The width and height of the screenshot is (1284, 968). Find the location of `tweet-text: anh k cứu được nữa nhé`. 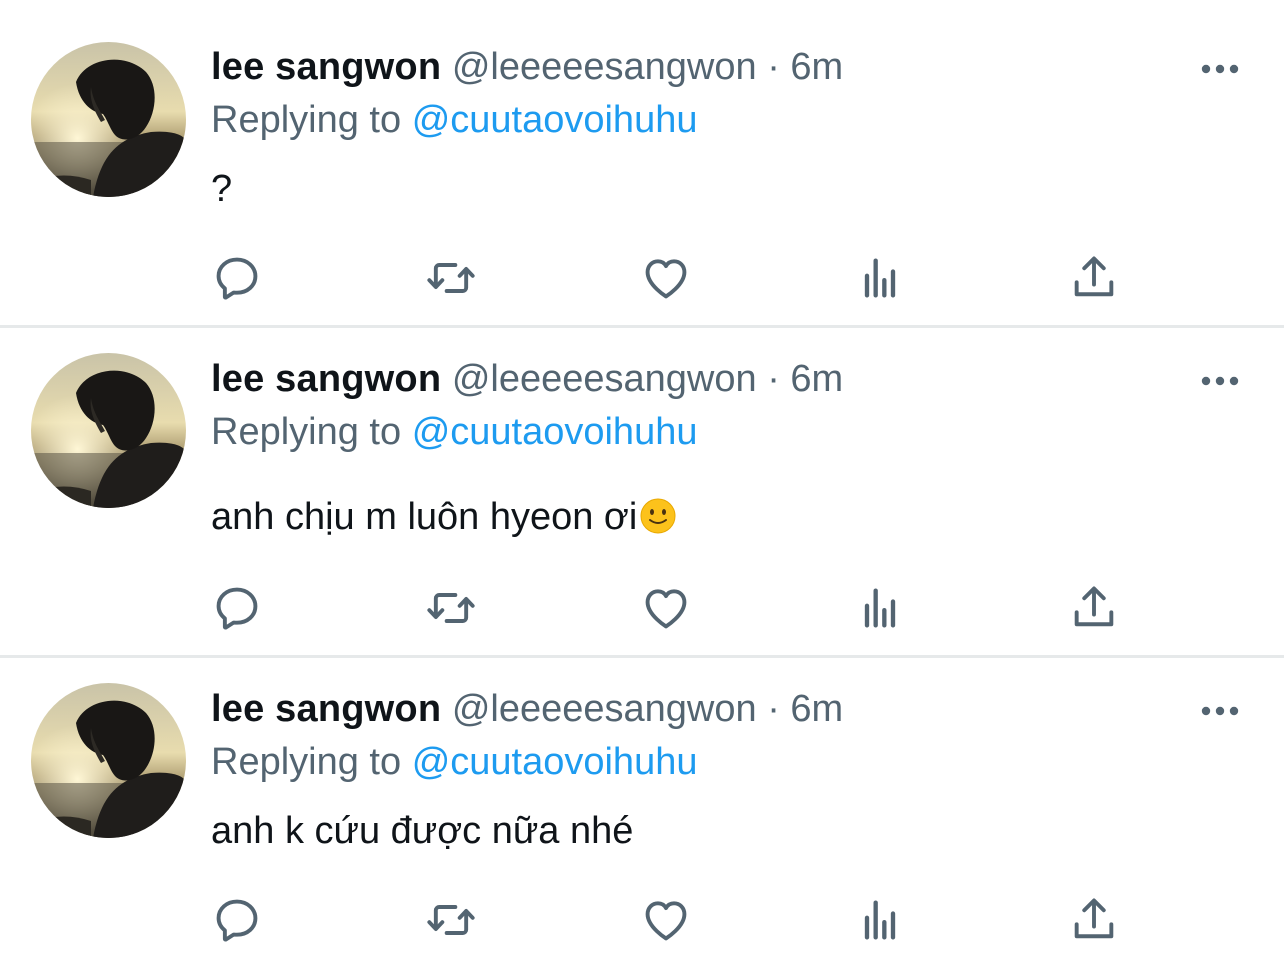

tweet-text: anh k cứu được nữa nhé is located at coordinates (422, 831).